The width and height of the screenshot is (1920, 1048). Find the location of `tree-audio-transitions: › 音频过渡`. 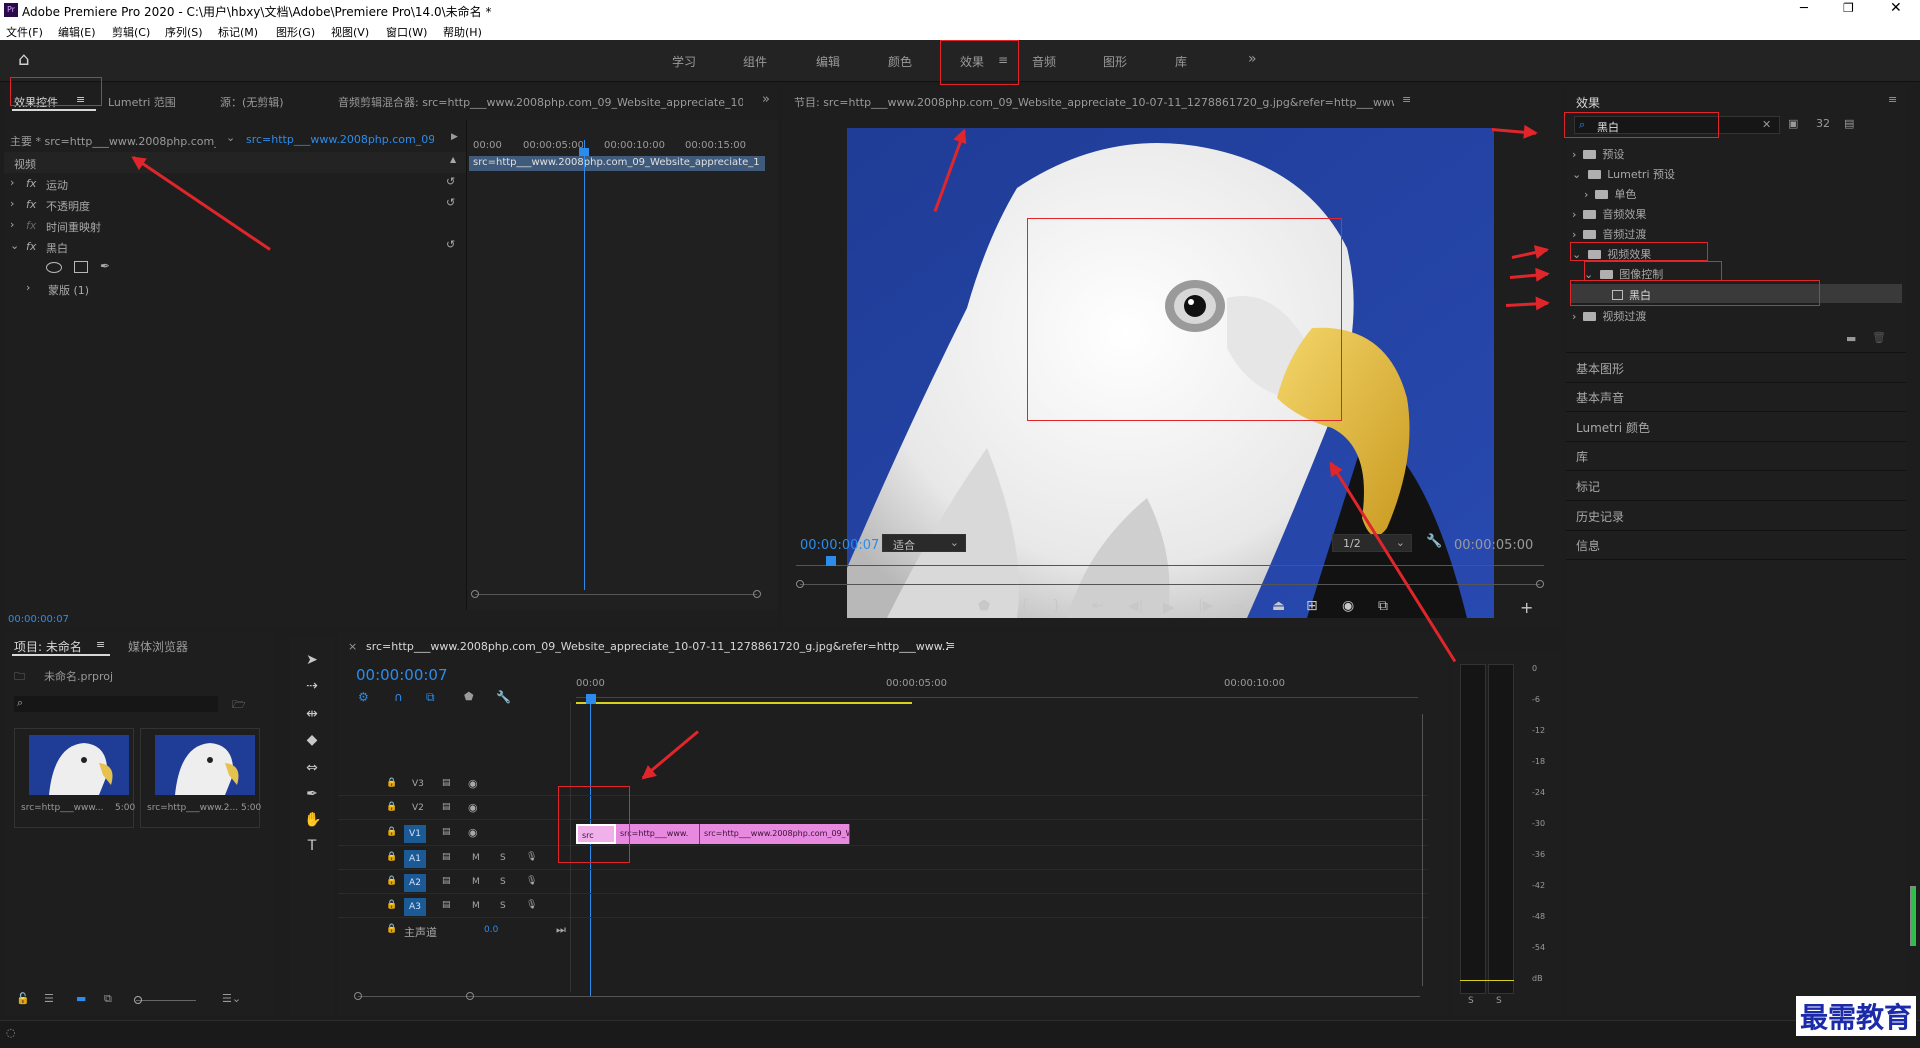

tree-audio-transitions: › 音频过渡 is located at coordinates (1609, 234).